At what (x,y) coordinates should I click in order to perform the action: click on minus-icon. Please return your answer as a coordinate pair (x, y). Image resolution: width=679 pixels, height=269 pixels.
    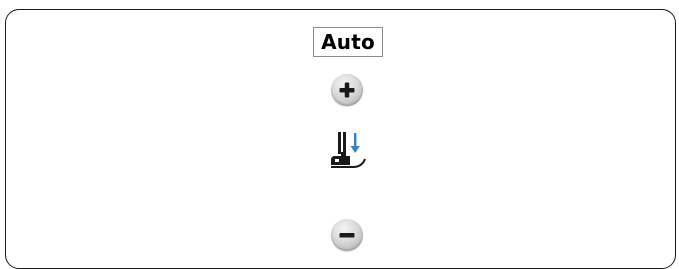
    Looking at the image, I should click on (347, 235).